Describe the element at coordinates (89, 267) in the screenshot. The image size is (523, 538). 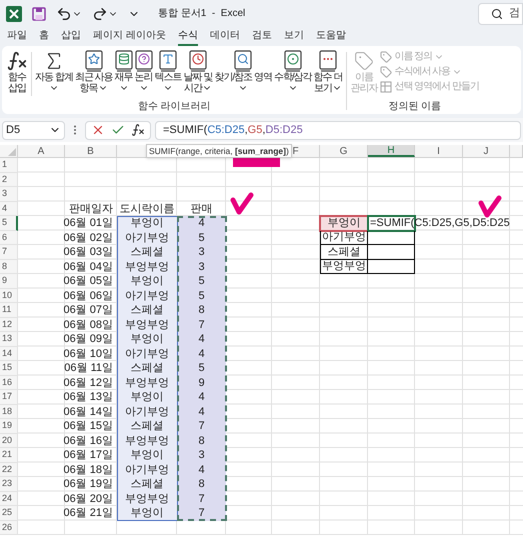
I see `table-cell-text: 06월 04일` at that location.